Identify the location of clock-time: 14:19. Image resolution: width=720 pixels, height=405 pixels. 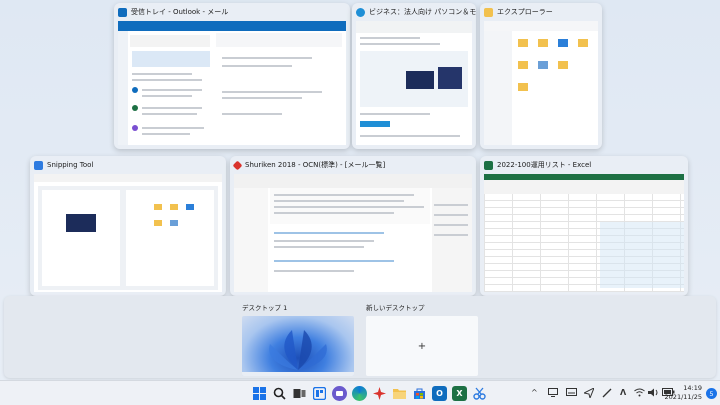
(692, 388).